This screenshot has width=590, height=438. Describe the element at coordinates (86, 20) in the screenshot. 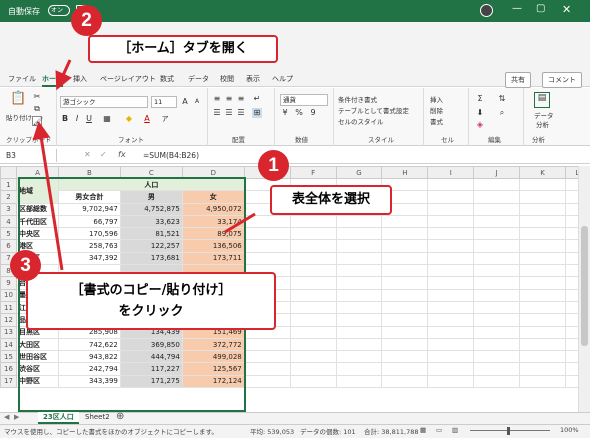

I see `step2-badge: 2` at that location.